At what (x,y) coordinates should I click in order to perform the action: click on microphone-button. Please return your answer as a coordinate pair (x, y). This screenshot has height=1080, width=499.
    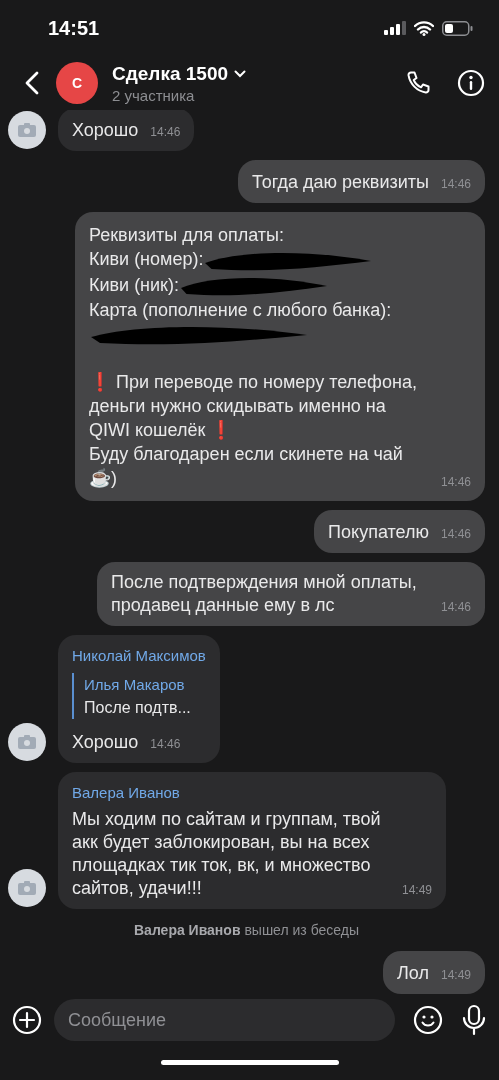
    Looking at the image, I should click on (474, 1020).